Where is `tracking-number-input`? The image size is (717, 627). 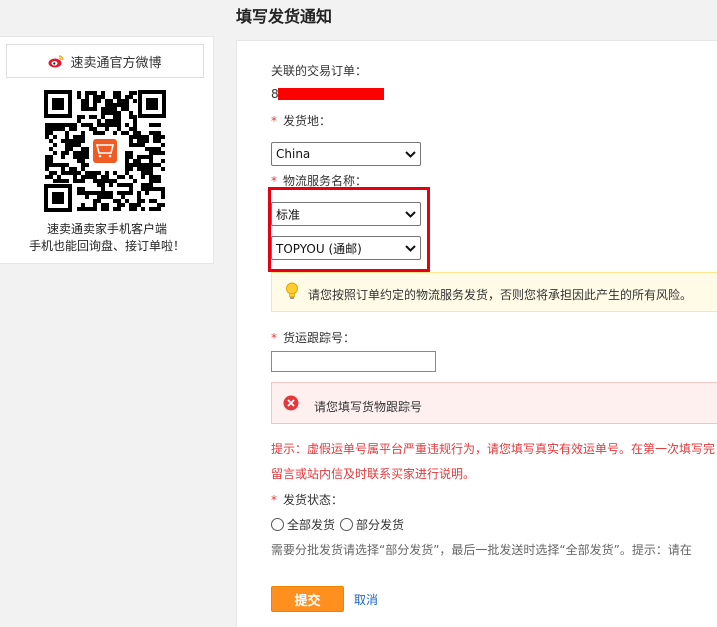
tracking-number-input is located at coordinates (353, 361).